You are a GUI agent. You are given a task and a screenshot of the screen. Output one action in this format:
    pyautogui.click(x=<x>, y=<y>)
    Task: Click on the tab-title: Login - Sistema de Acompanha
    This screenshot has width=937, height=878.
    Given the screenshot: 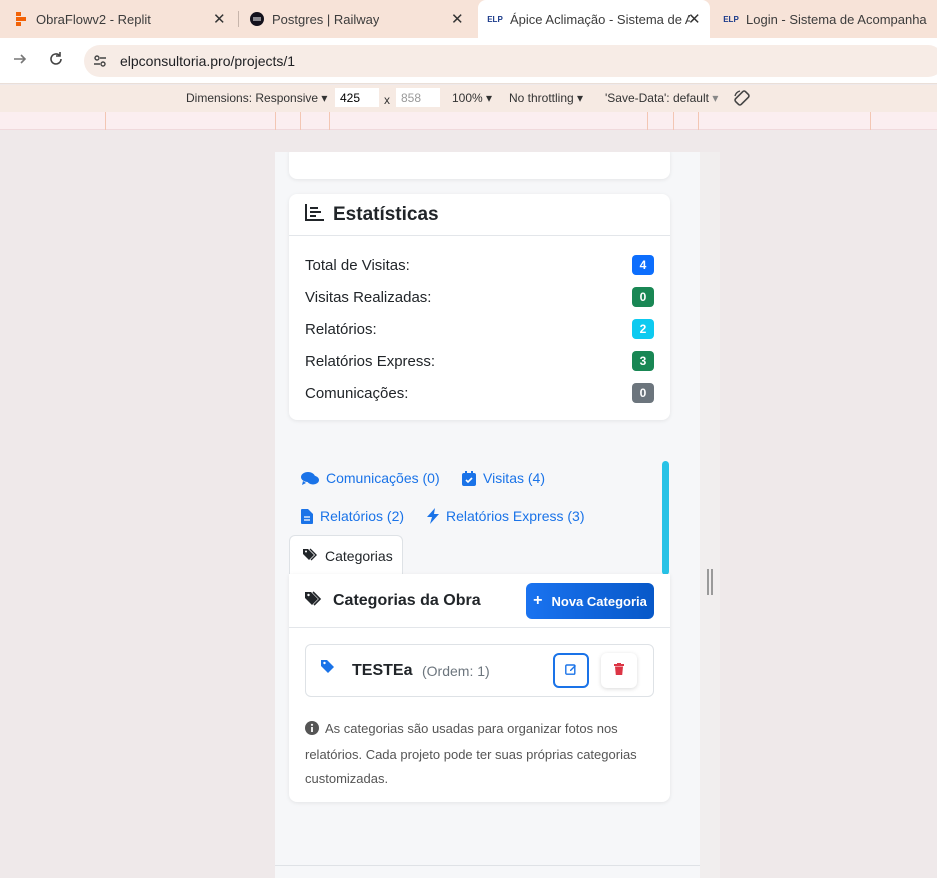 What is the action you would take?
    pyautogui.click(x=836, y=19)
    